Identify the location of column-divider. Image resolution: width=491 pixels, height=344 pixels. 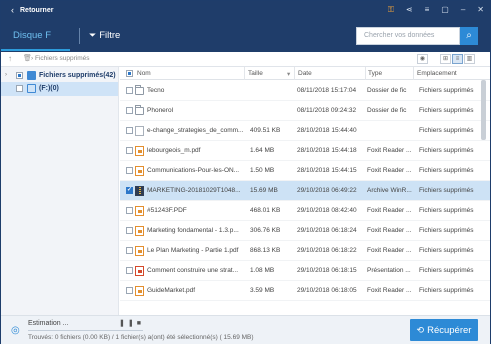
(413, 73).